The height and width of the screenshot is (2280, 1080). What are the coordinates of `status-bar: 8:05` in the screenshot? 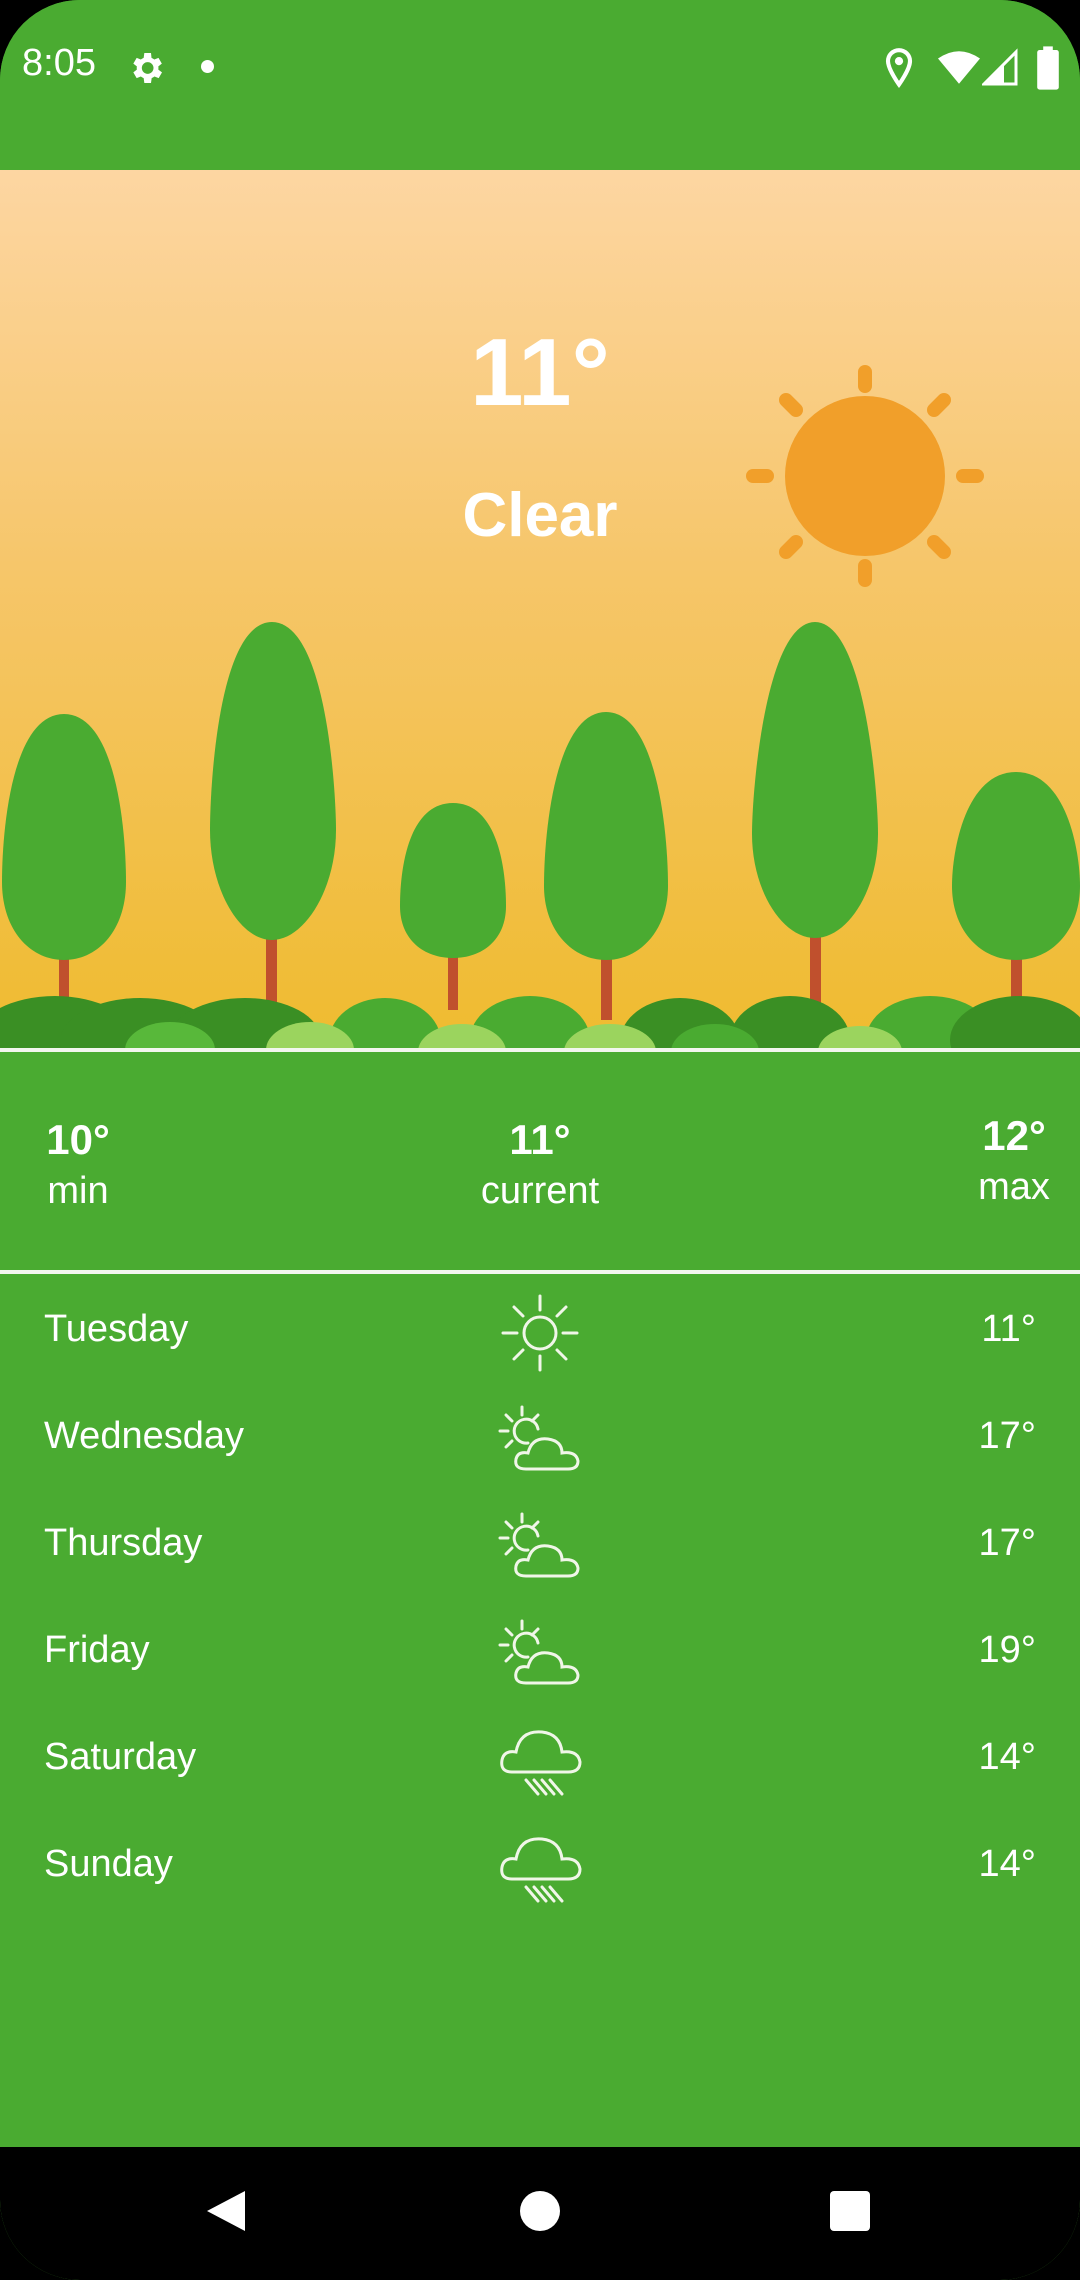 It's located at (540, 85).